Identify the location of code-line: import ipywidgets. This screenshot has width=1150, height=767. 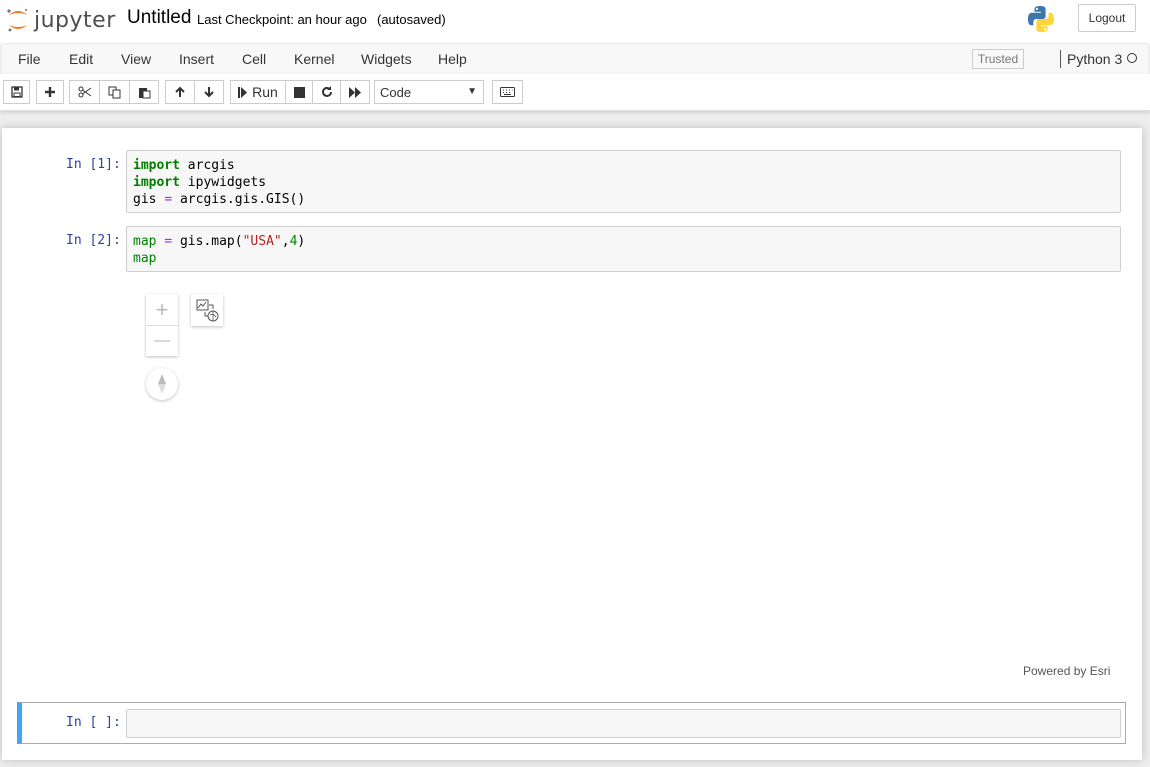
(219, 182).